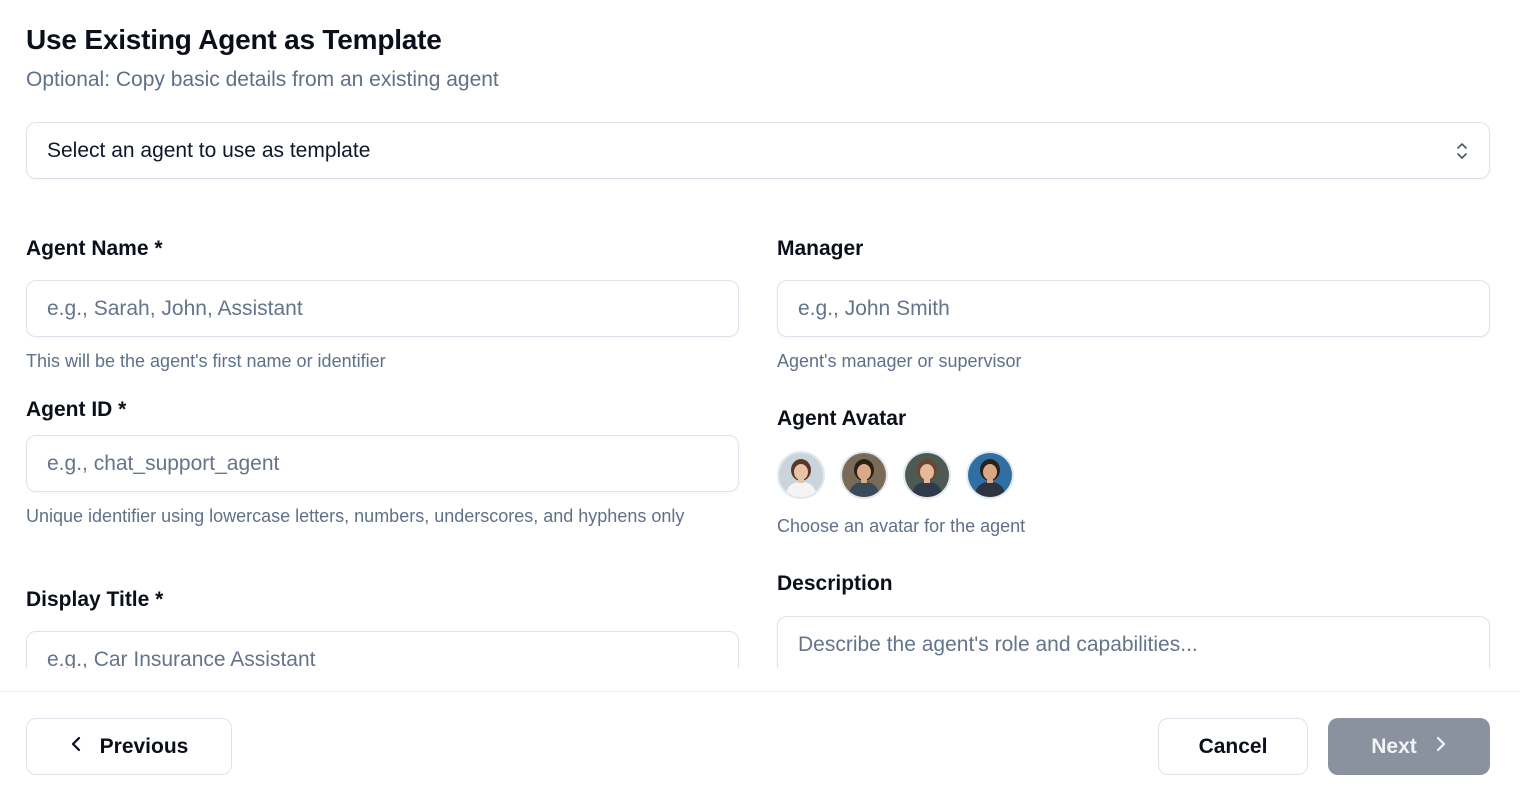 This screenshot has height=794, width=1520. Describe the element at coordinates (234, 39) in the screenshot. I see `page-title: Use Existing Agent as Template` at that location.